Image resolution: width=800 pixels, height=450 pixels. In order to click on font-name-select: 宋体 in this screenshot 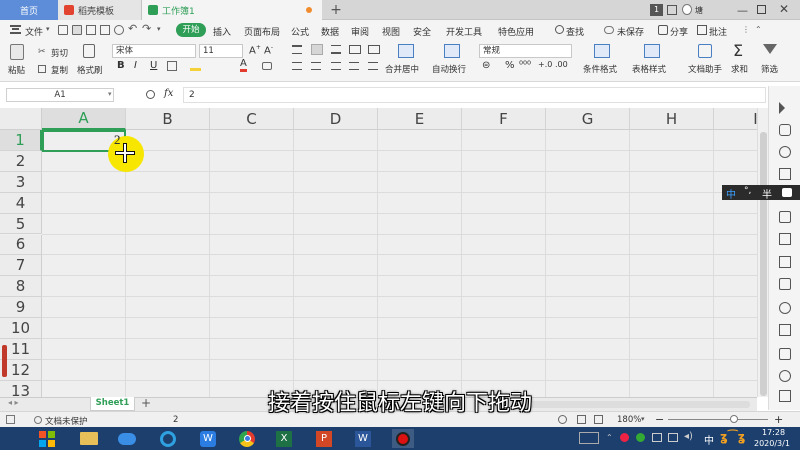, I will do `click(154, 51)`.